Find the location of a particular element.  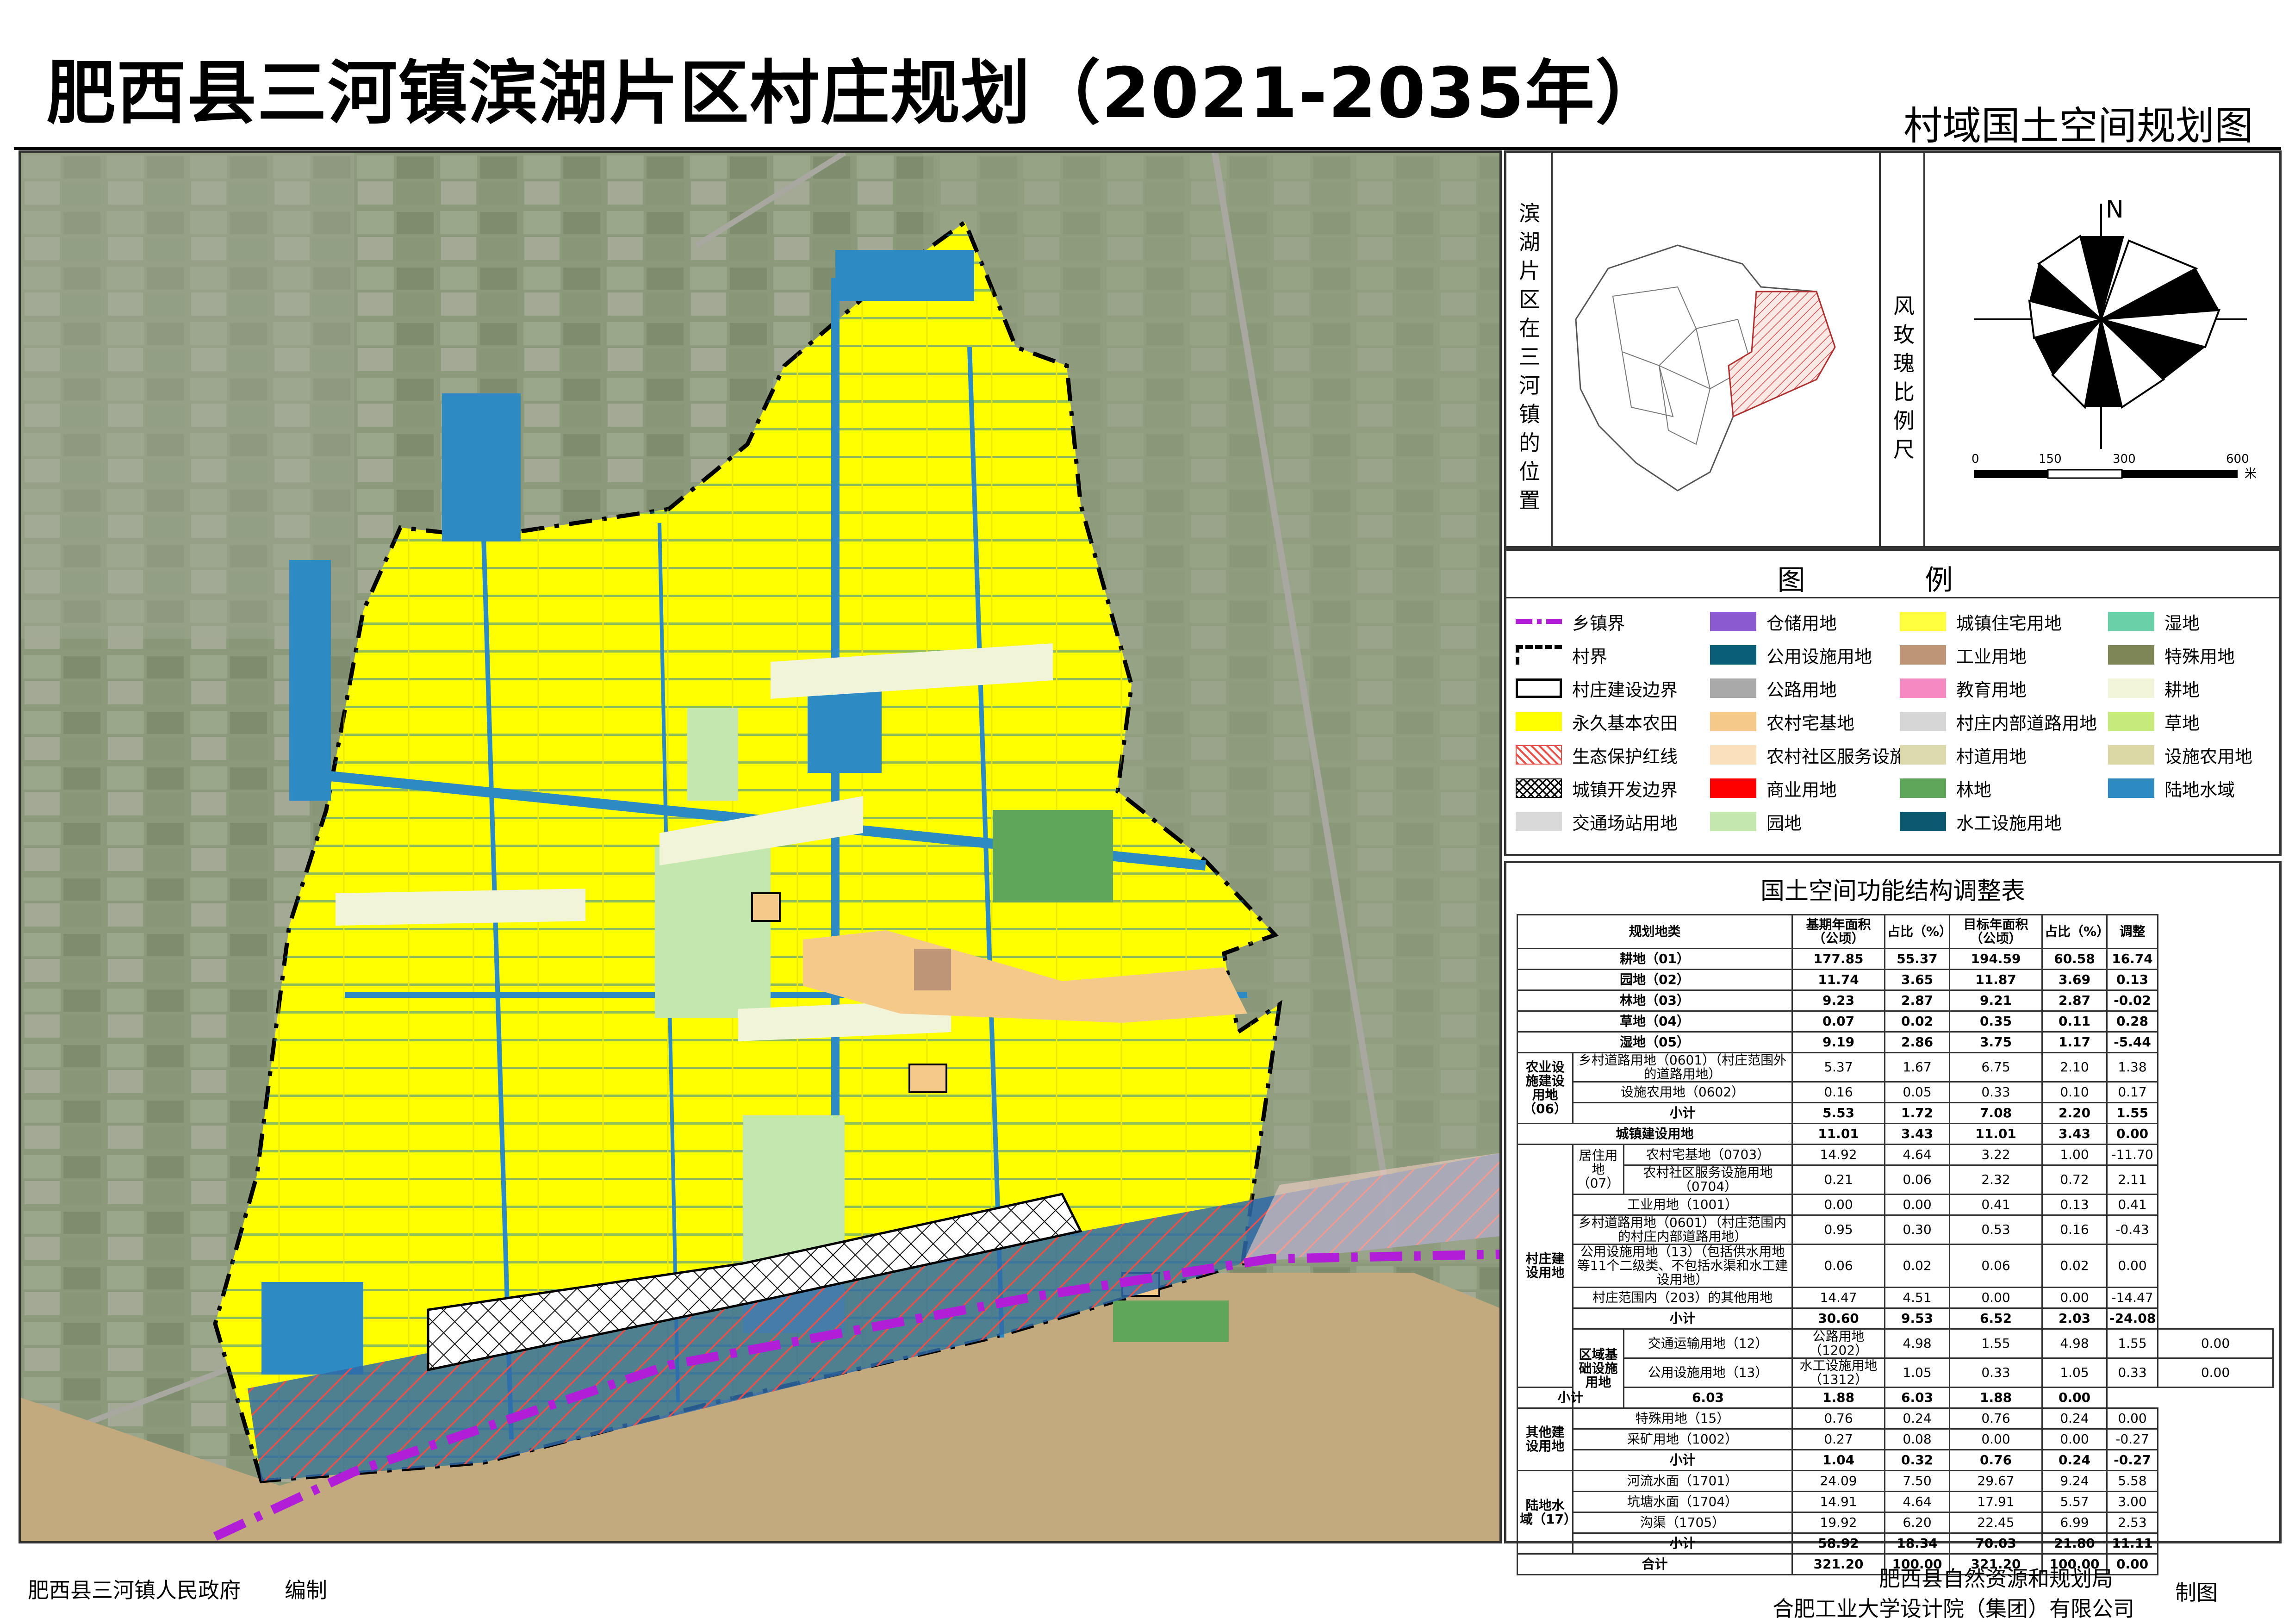

table-subgroup-cell: 交通运输用地（12） is located at coordinates (1708, 1343).